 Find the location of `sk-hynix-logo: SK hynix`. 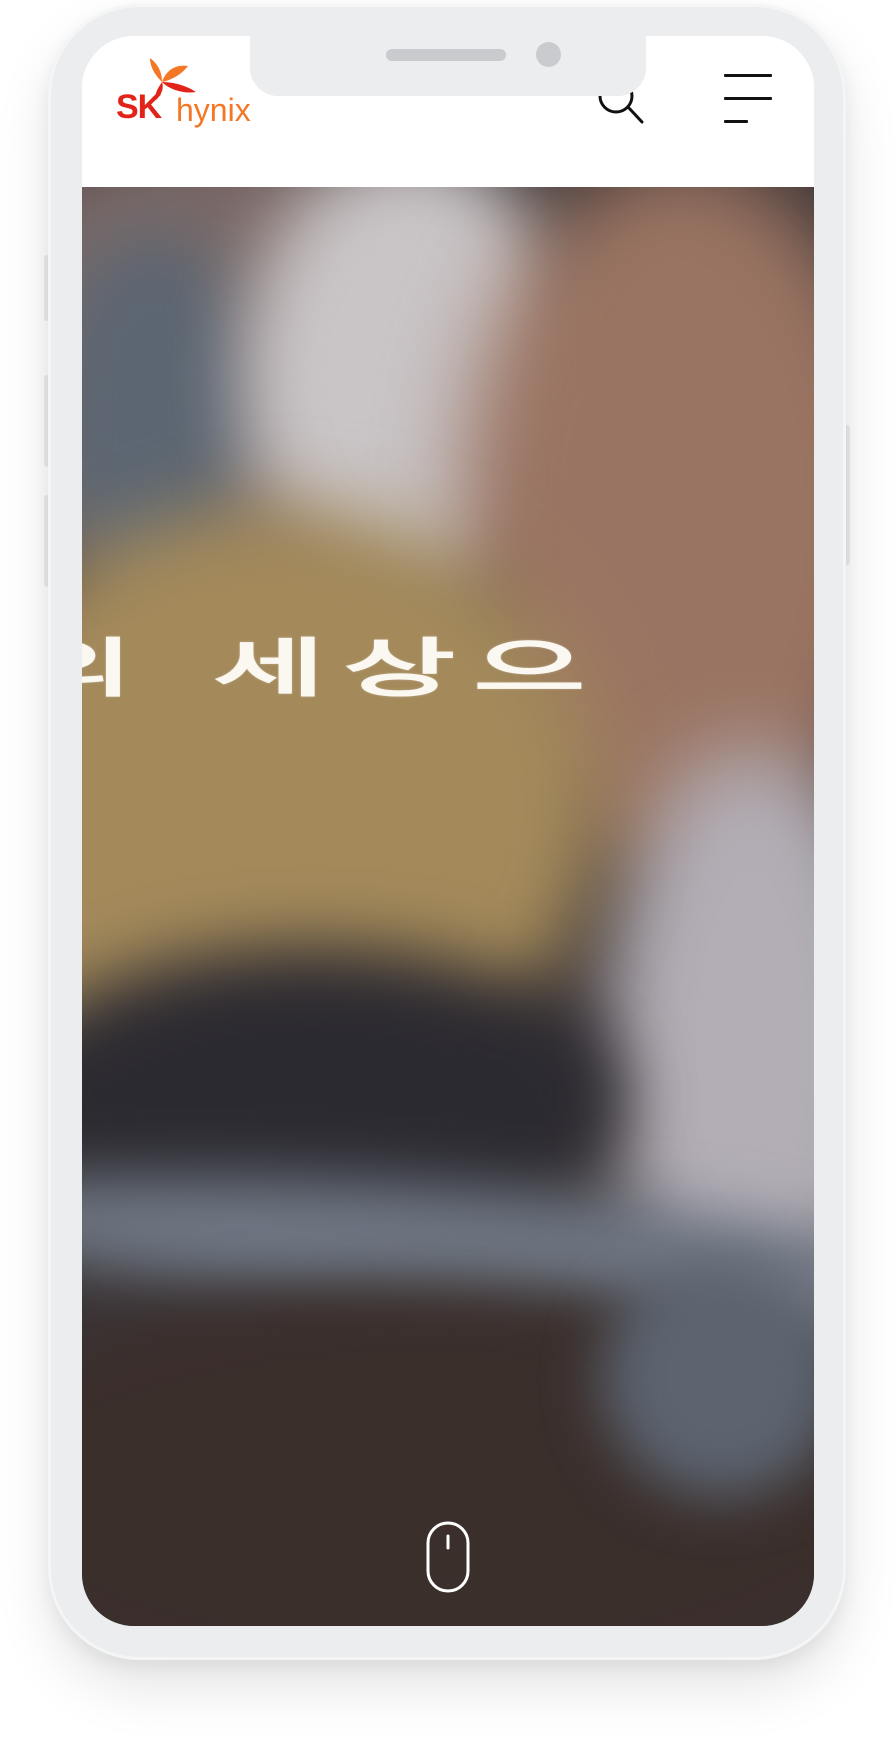

sk-hynix-logo: SK hynix is located at coordinates (190, 94).